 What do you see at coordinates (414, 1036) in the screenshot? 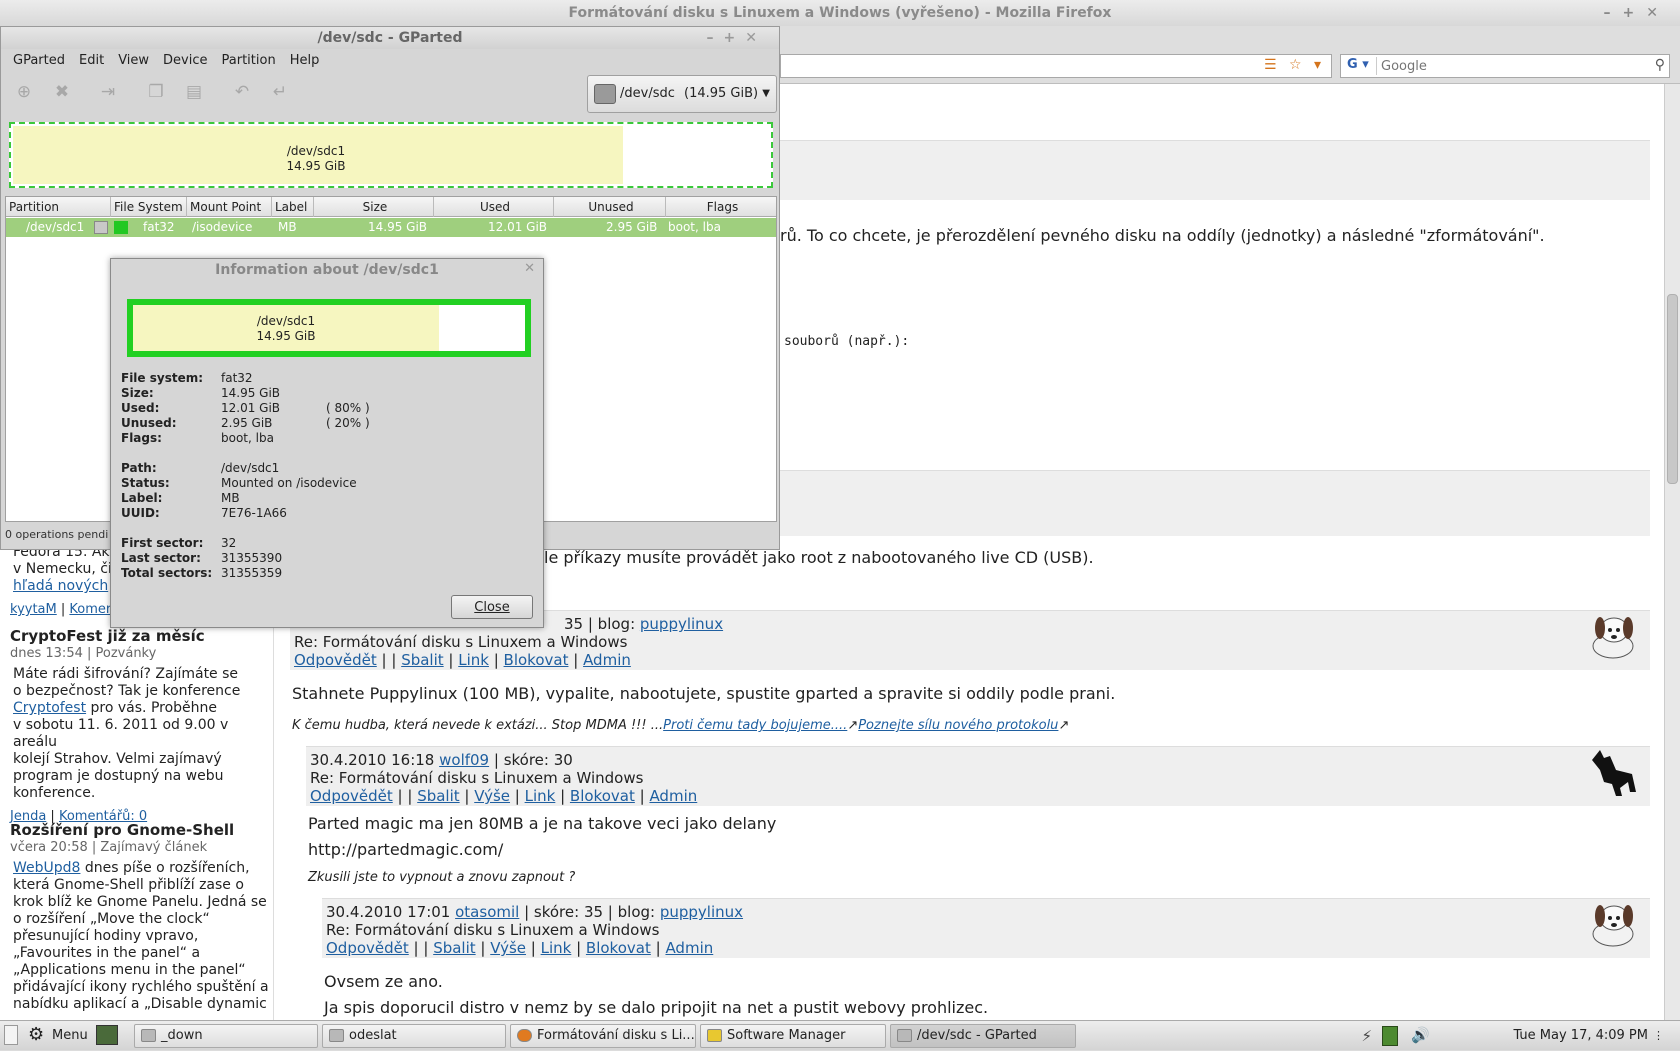
I see `task-odeslat: odeslat` at bounding box center [414, 1036].